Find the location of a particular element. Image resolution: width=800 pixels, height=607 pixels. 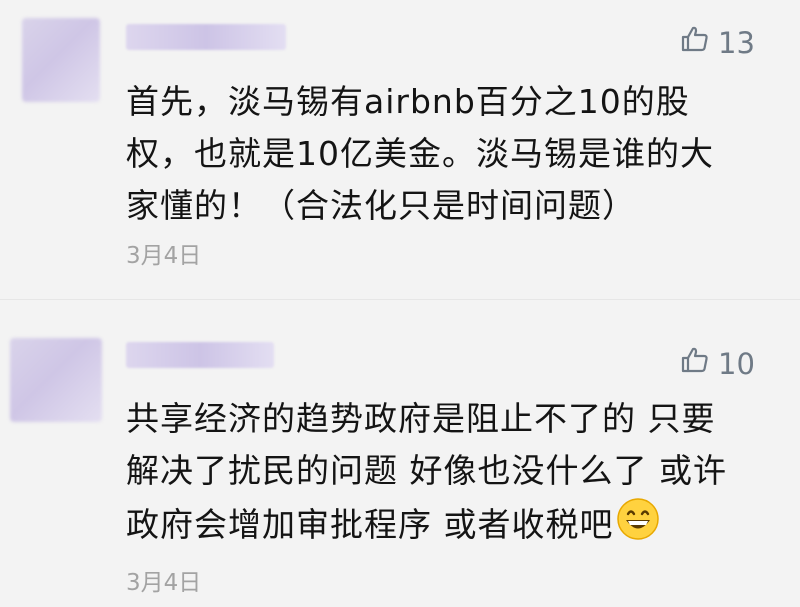

avatar is located at coordinates (56, 380).